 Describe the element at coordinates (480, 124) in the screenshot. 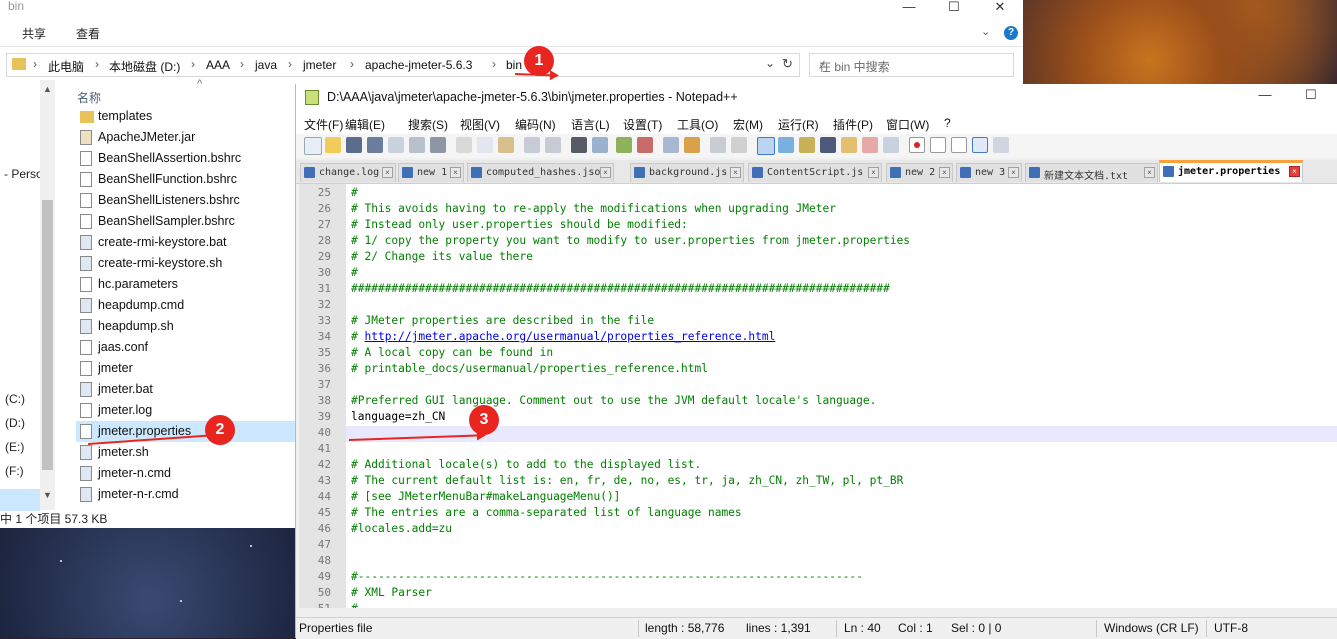

I see `menu-item: 视图(V)` at that location.